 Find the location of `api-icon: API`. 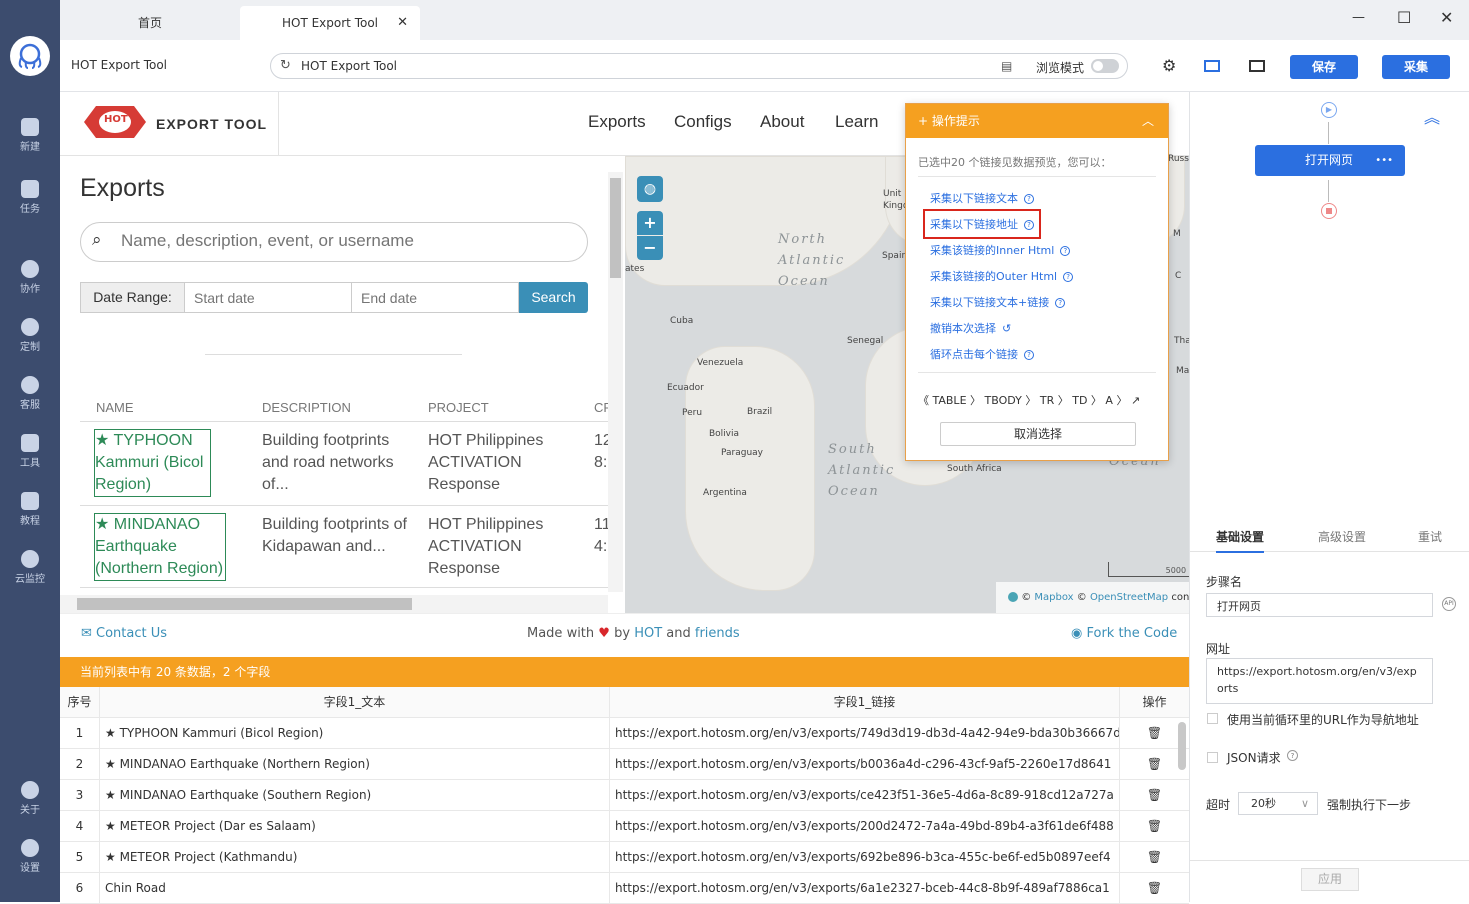

api-icon: API is located at coordinates (1449, 604).